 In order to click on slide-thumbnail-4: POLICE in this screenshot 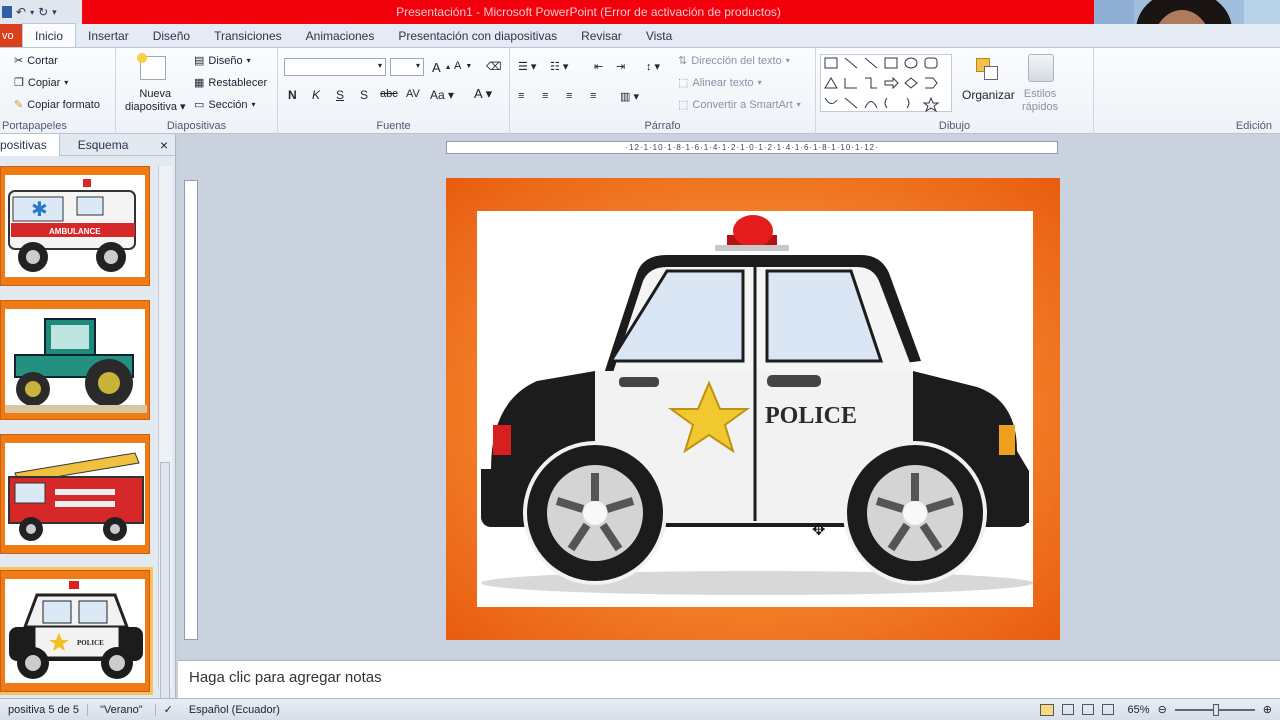, I will do `click(76, 631)`.